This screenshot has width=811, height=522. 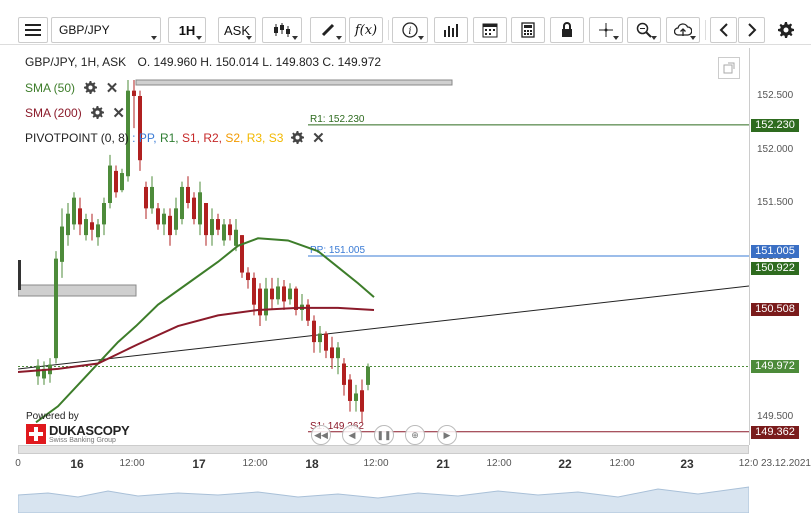 I want to click on info-icon: i, so click(x=410, y=30).